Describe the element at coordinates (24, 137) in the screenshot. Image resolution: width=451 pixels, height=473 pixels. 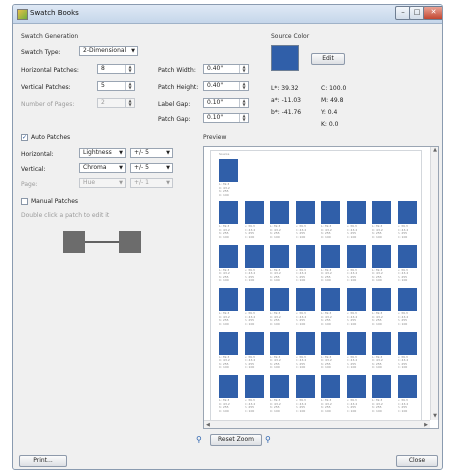
I see `auto-patches-checkbox: ✓` at that location.